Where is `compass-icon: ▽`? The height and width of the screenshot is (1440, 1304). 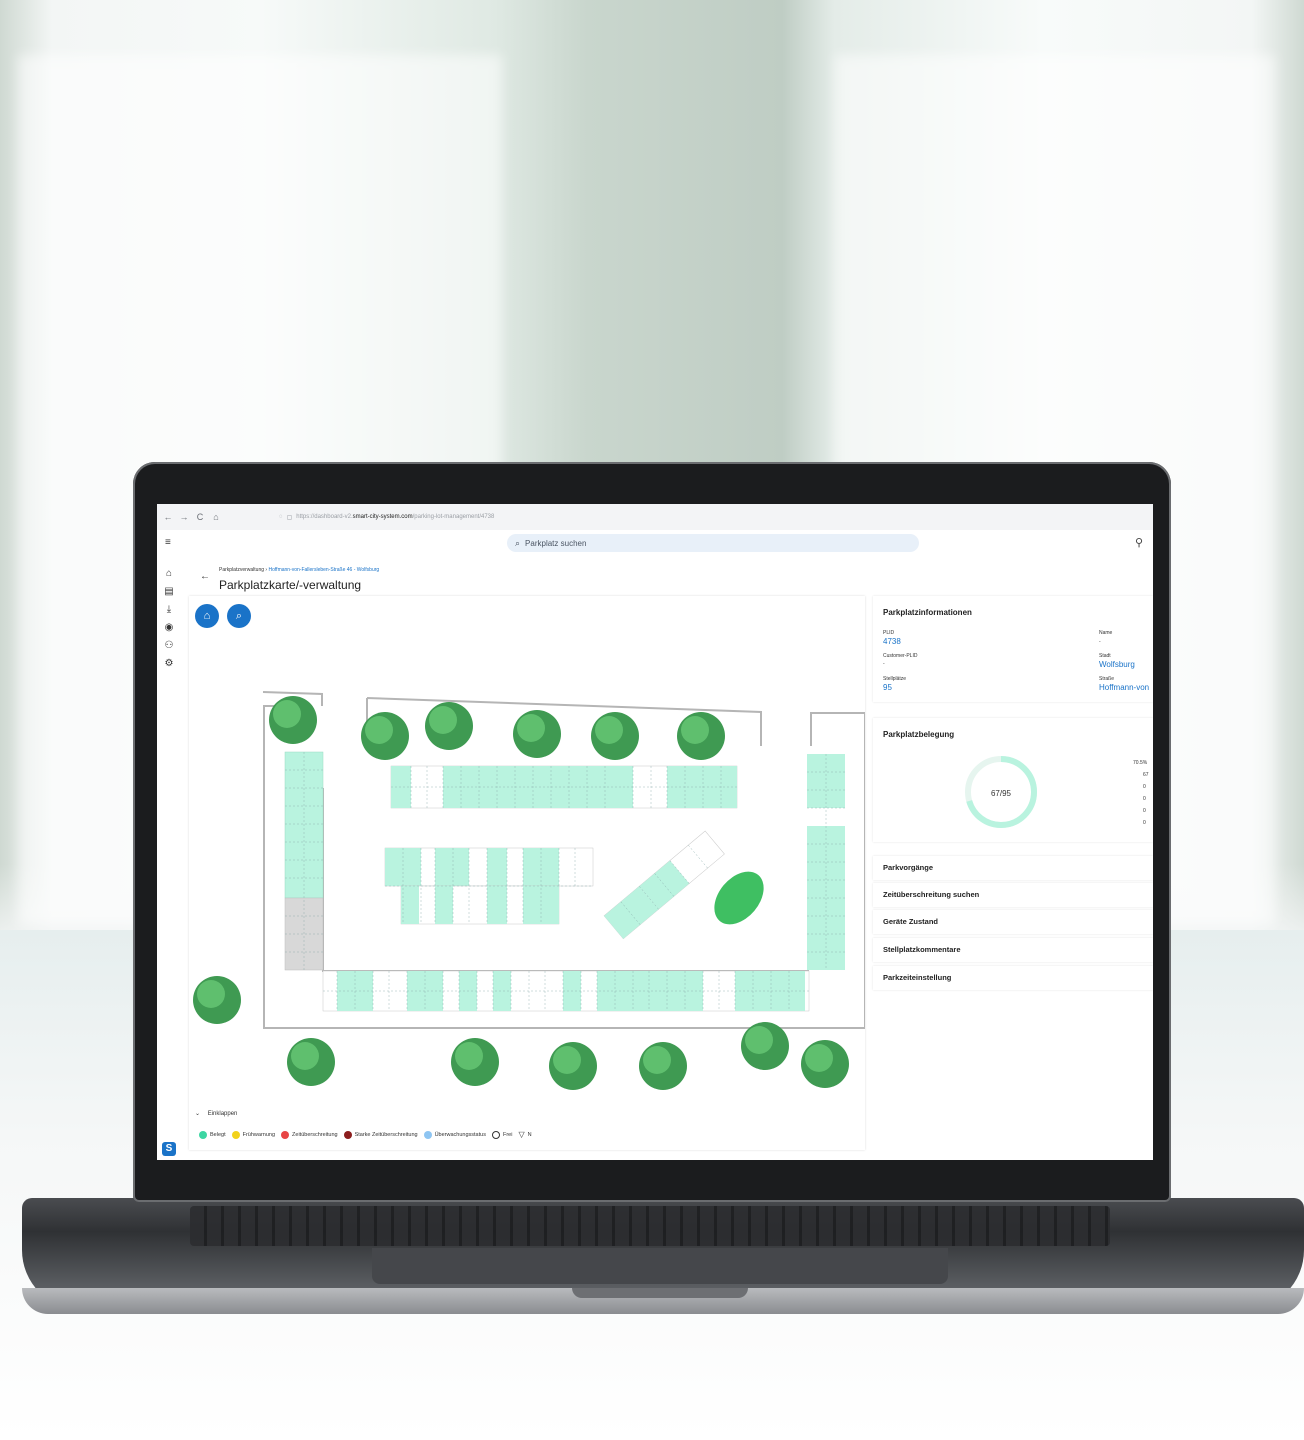 compass-icon: ▽ is located at coordinates (521, 1134).